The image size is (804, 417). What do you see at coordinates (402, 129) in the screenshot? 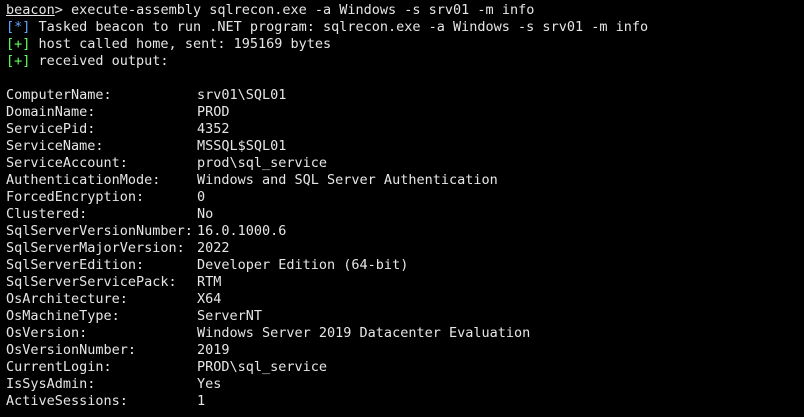
I see `output-row: ServicePid: 4352` at bounding box center [402, 129].